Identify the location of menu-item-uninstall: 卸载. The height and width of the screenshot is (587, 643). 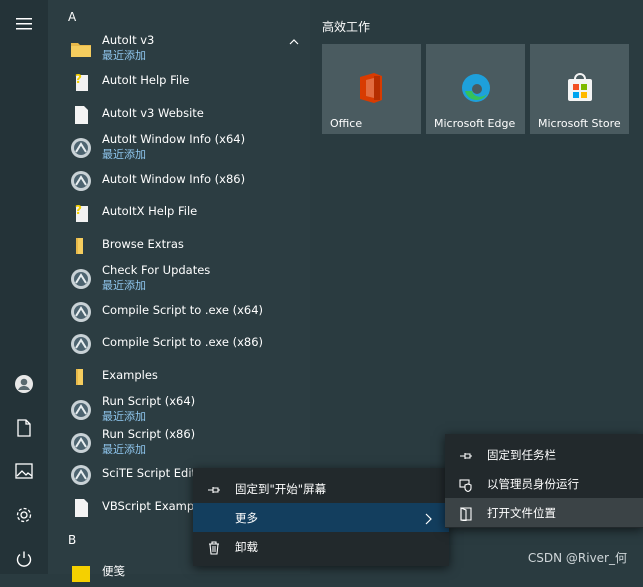
(321, 546).